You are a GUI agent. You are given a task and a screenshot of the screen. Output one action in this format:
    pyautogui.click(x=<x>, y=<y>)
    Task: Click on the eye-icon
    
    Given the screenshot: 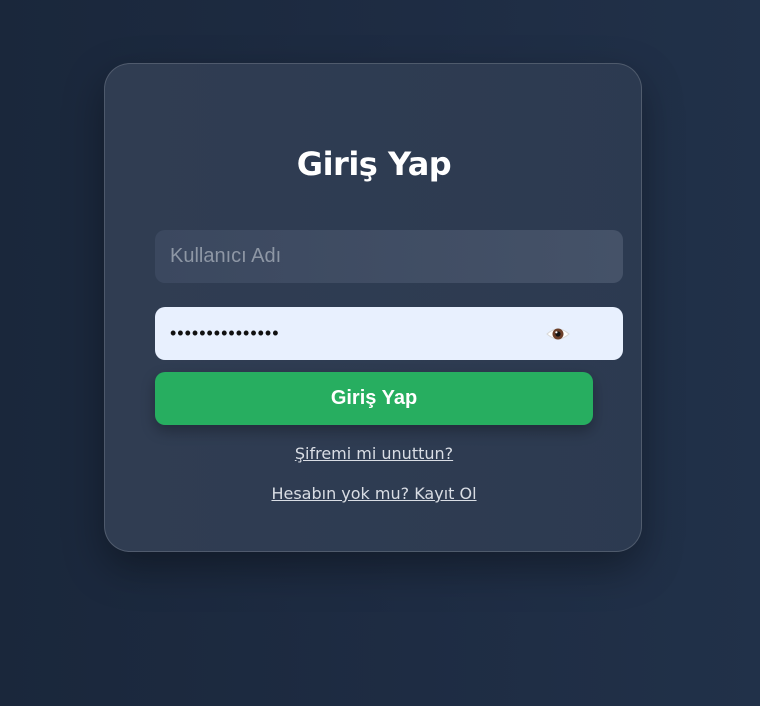 What is the action you would take?
    pyautogui.click(x=558, y=334)
    